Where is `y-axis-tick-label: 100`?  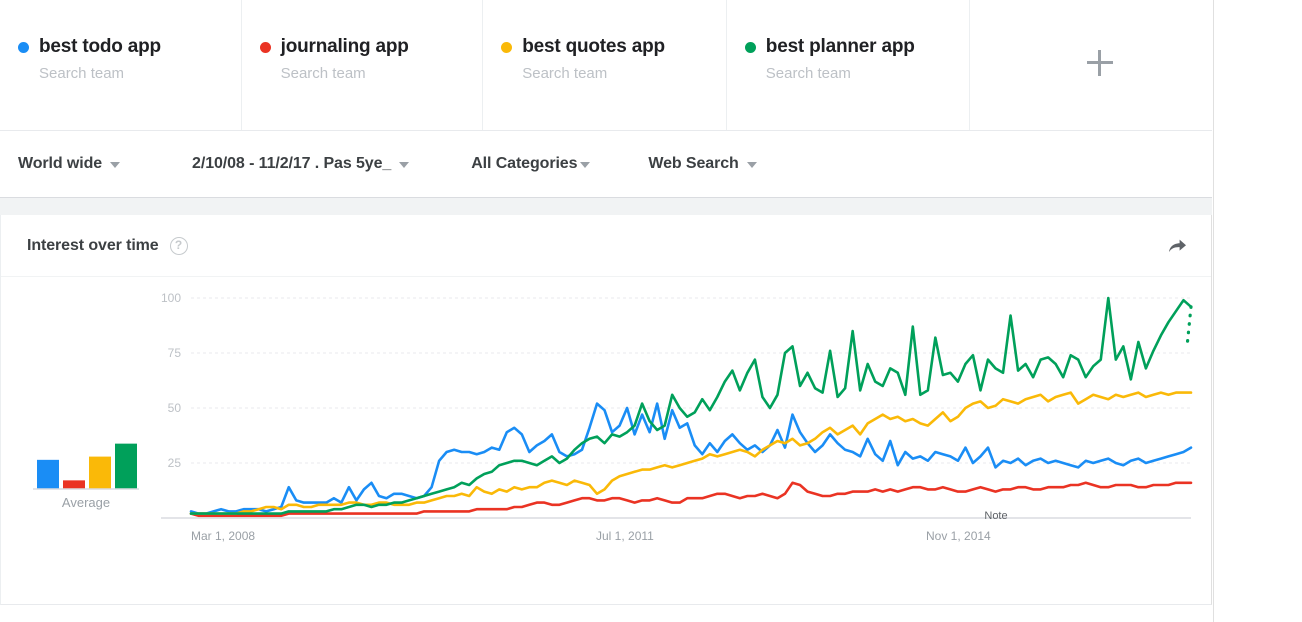 y-axis-tick-label: 100 is located at coordinates (171, 298).